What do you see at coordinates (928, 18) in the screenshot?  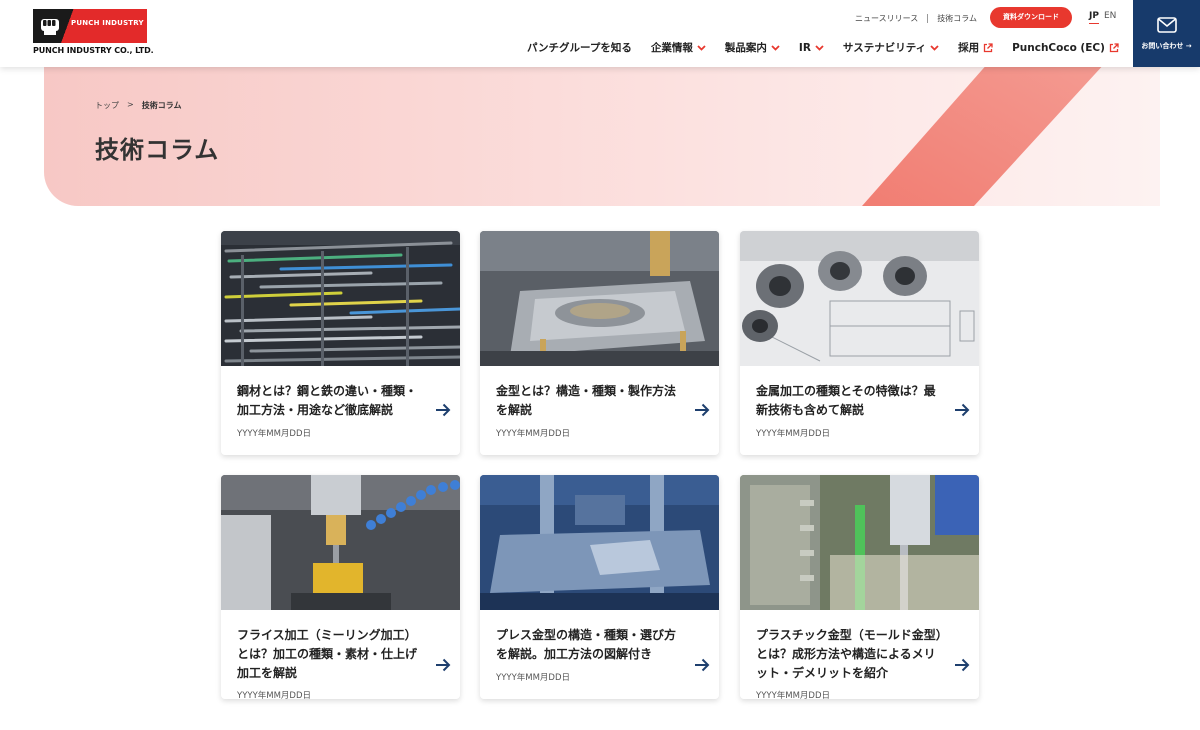 I see `util-divider` at bounding box center [928, 18].